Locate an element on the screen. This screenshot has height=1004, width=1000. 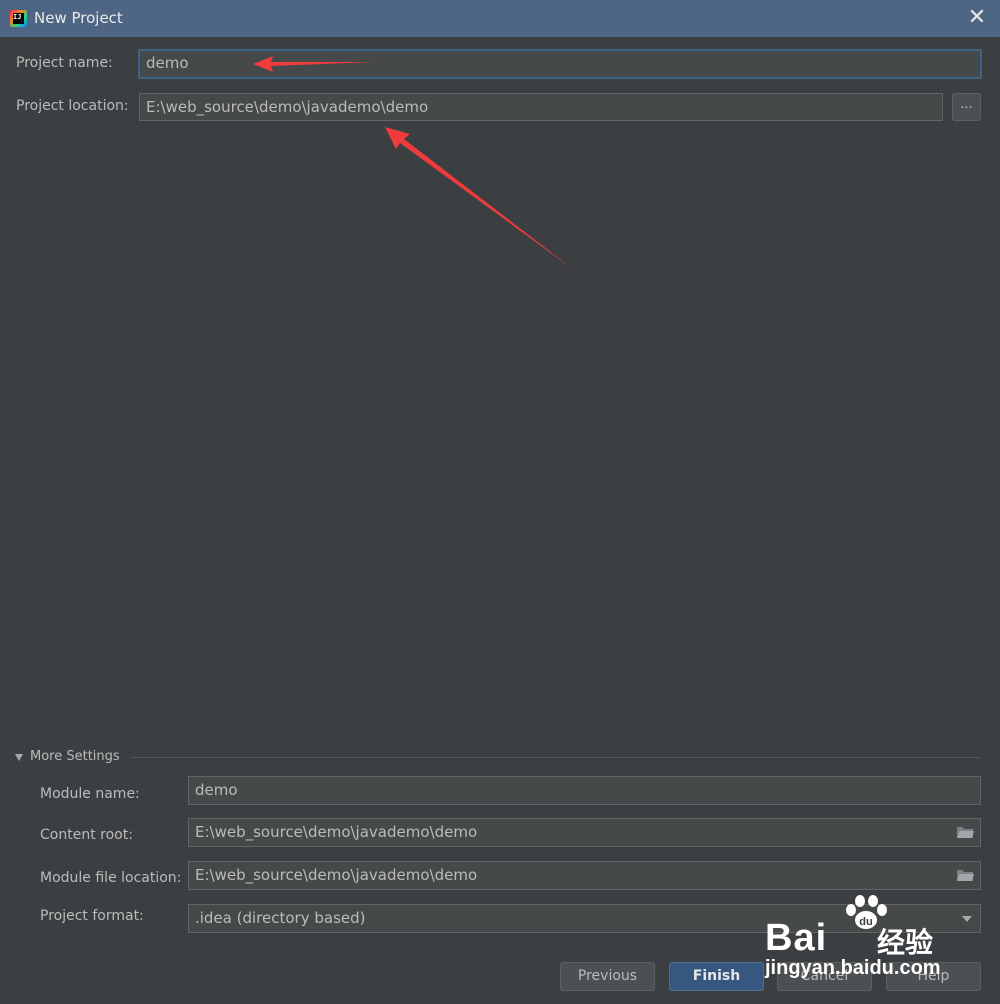
annotation-arrows is located at coordinates (413, 163).